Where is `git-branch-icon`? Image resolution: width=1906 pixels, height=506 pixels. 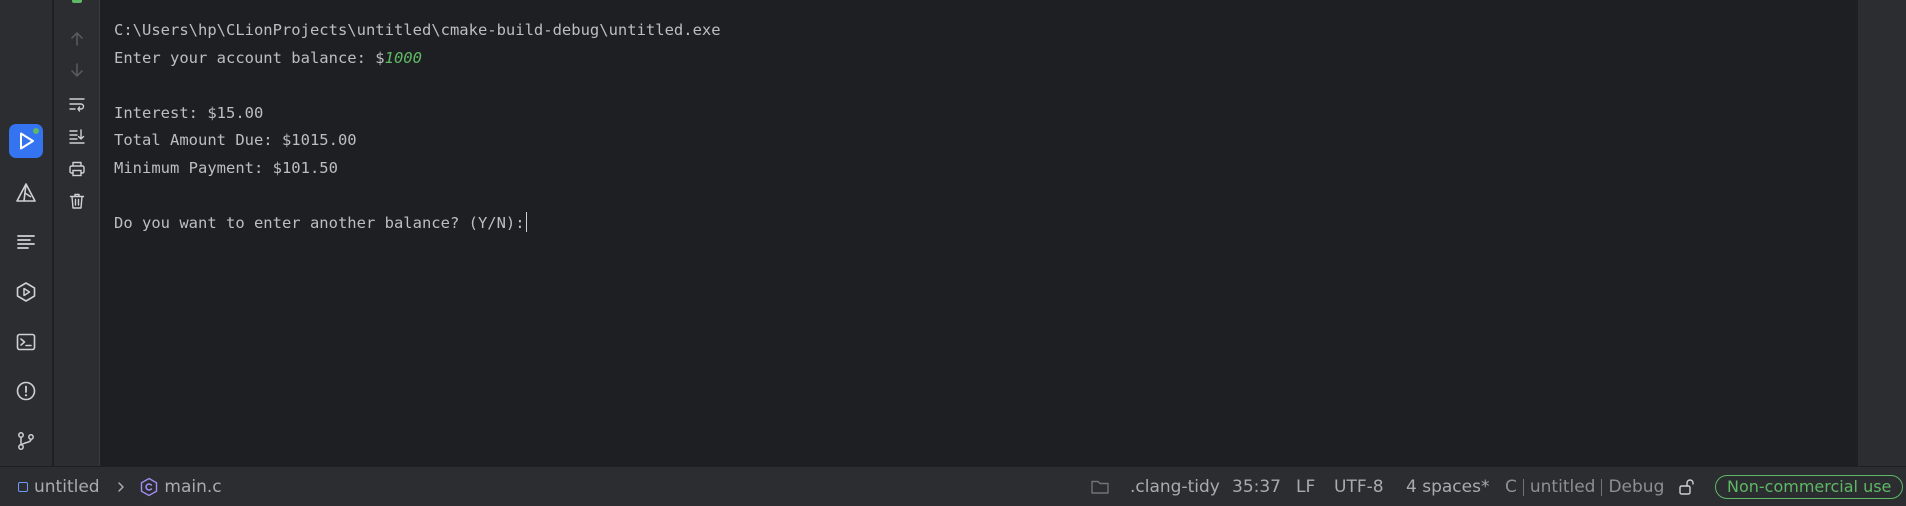 git-branch-icon is located at coordinates (26, 441).